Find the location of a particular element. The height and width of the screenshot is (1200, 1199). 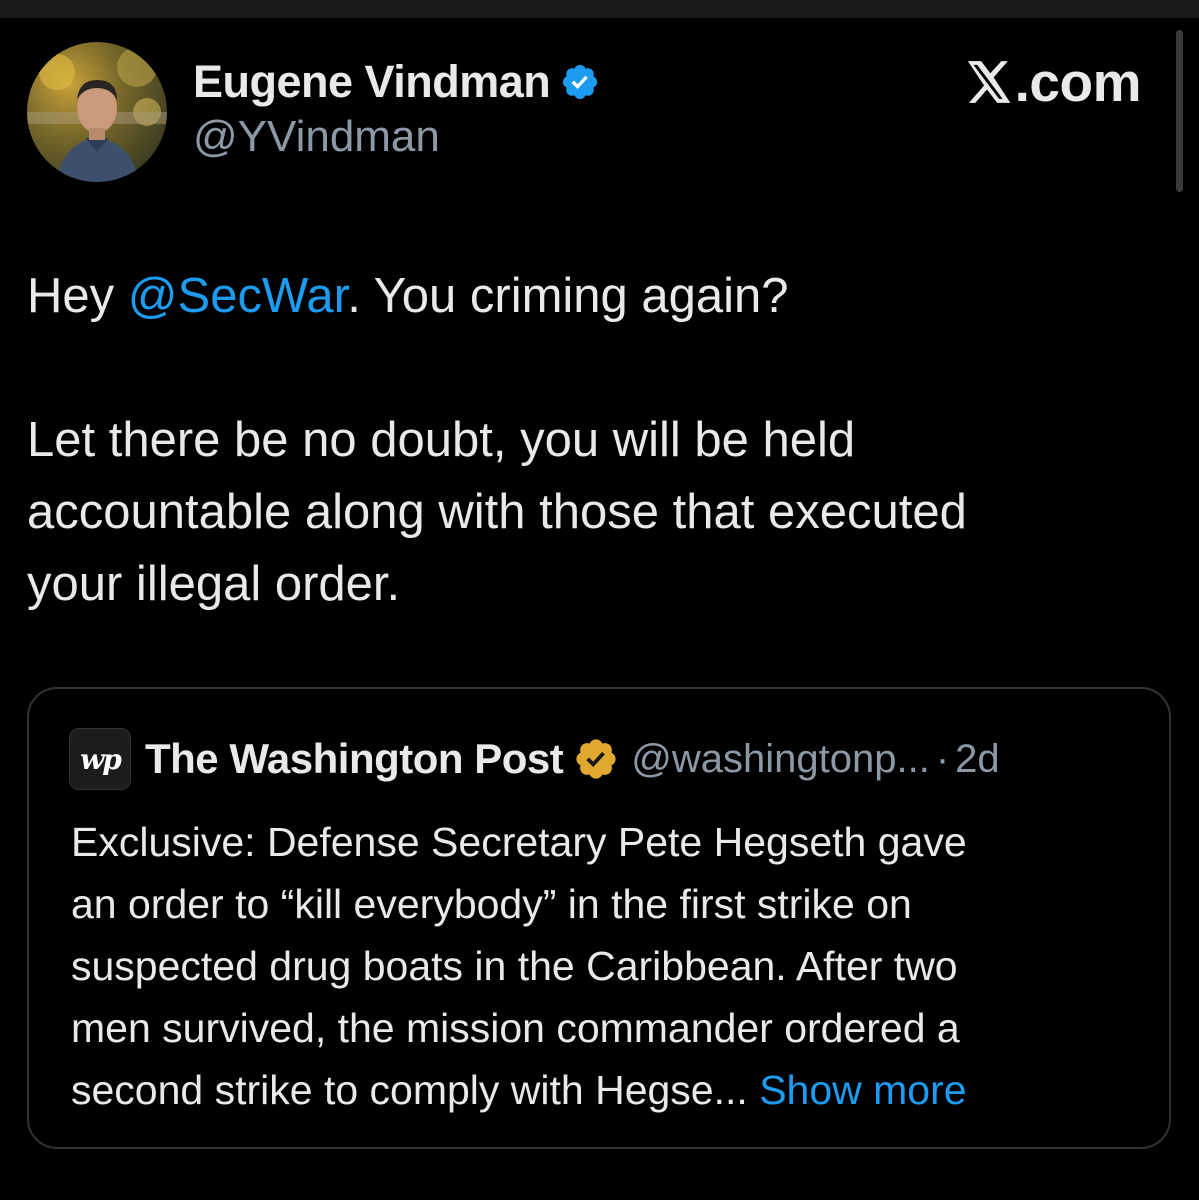

author-display-name: Eugene Vindman is located at coordinates (372, 82).